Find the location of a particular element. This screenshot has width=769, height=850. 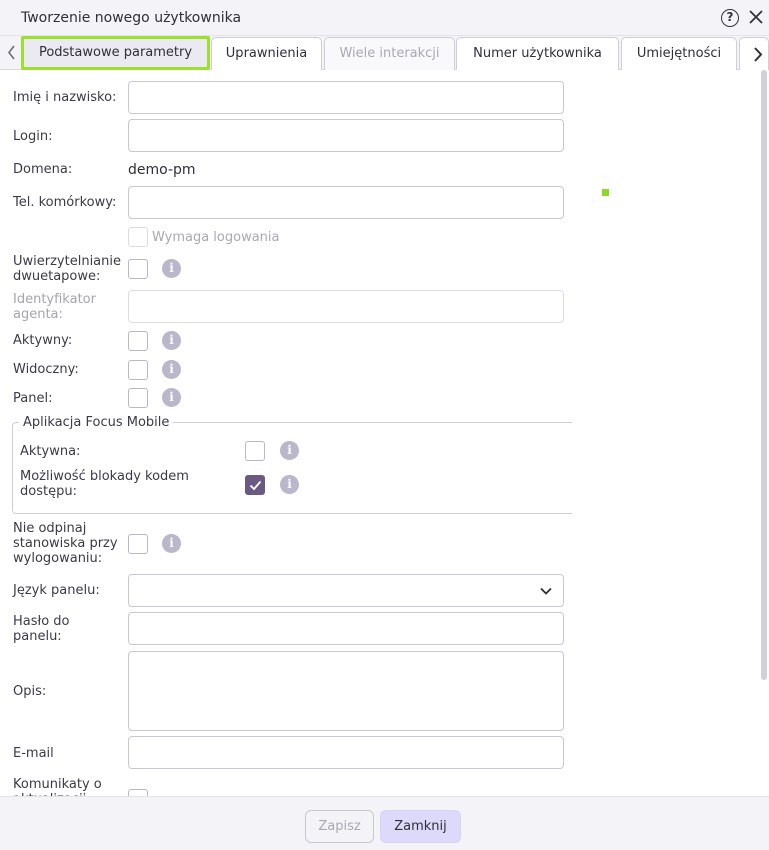

dialog-footer: Zapisz Zamknij is located at coordinates (384, 823).